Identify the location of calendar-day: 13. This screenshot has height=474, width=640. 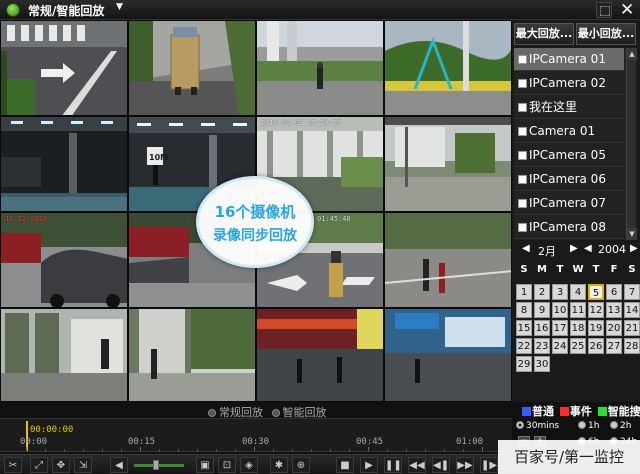
(614, 310).